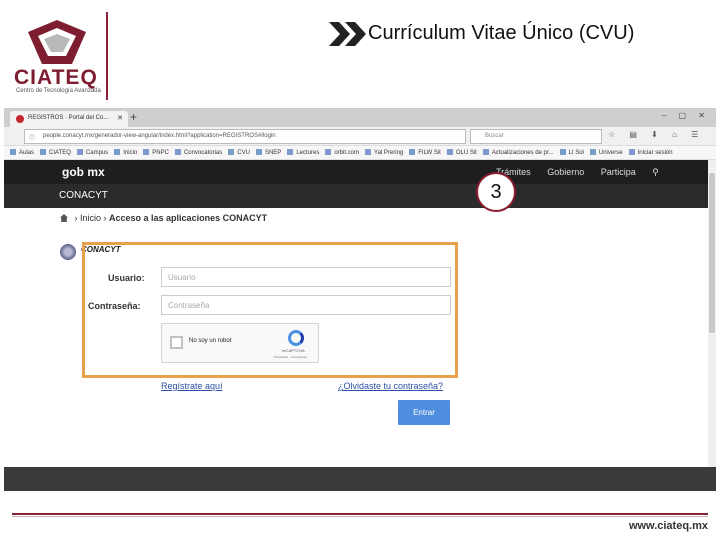 This screenshot has height=540, width=720. I want to click on bookmark-item: Campus, so click(92, 152).